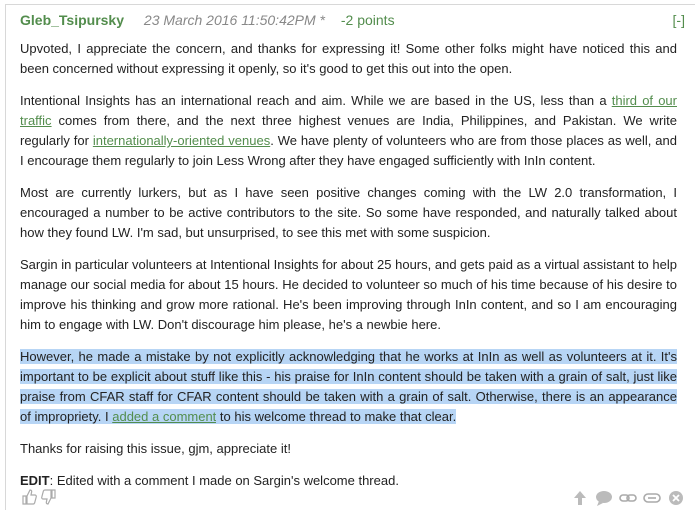 Image resolution: width=700 pixels, height=511 pixels. I want to click on international-venues-link: internationally-oriented venues, so click(181, 140).